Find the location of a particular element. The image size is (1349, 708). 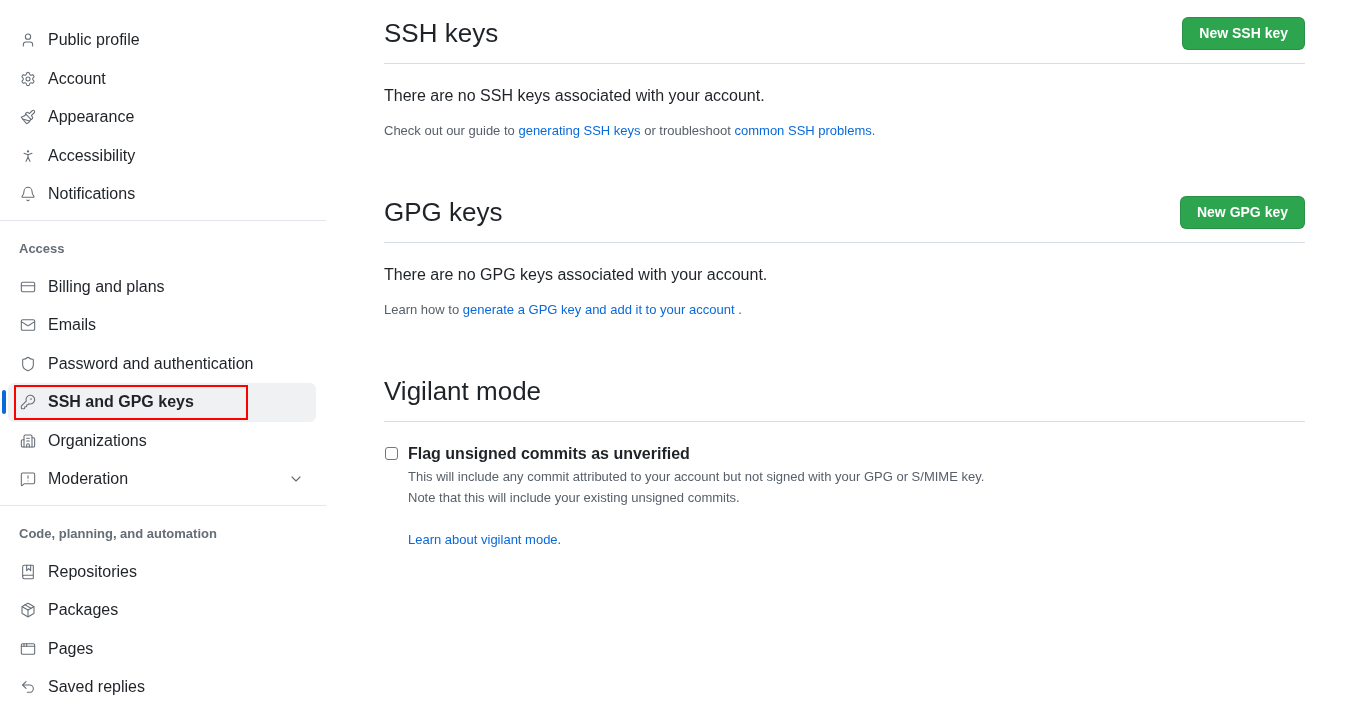

sidebar-item: Saved replies is located at coordinates (162, 687).